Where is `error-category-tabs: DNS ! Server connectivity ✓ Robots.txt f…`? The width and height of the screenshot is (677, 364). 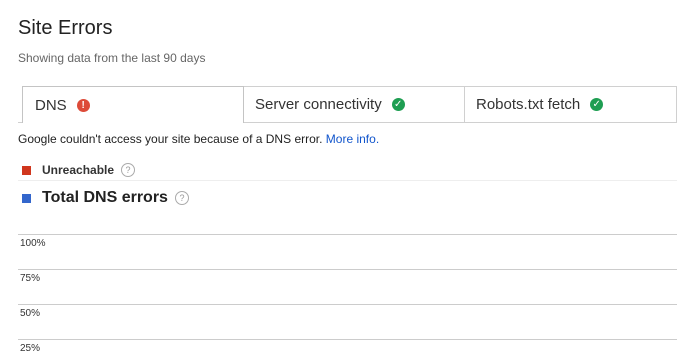
error-category-tabs: DNS ! Server connectivity ✓ Robots.txt f… is located at coordinates (347, 104).